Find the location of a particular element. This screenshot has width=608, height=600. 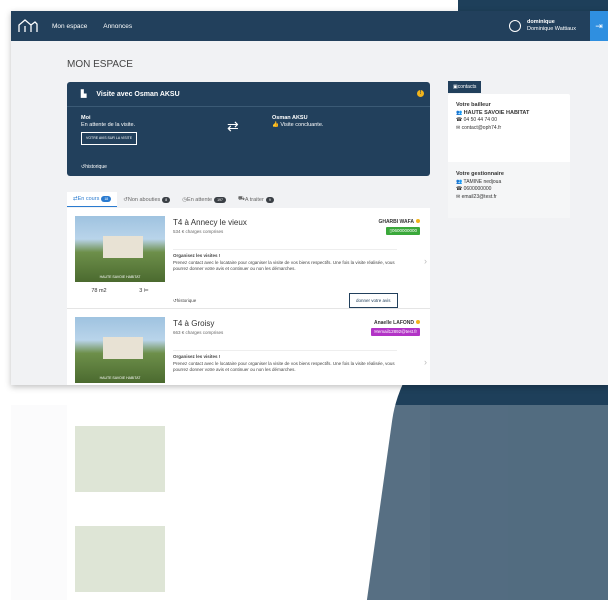

phone-pill: ▯0600000000 is located at coordinates (403, 231).